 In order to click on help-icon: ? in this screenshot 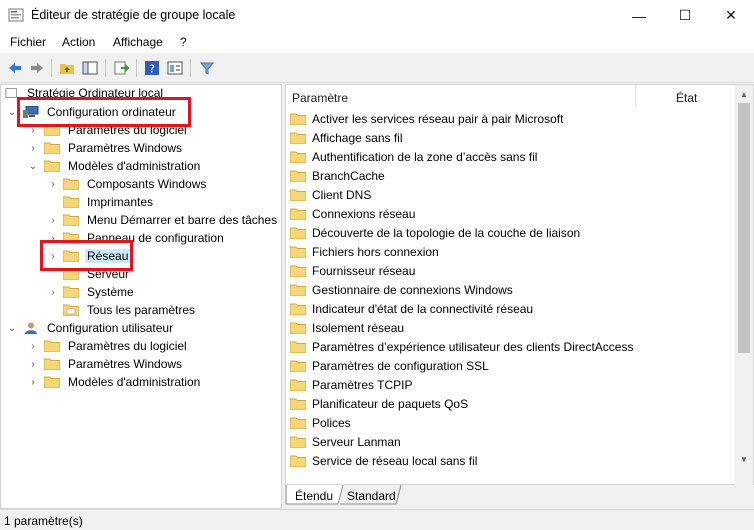, I will do `click(152, 68)`.